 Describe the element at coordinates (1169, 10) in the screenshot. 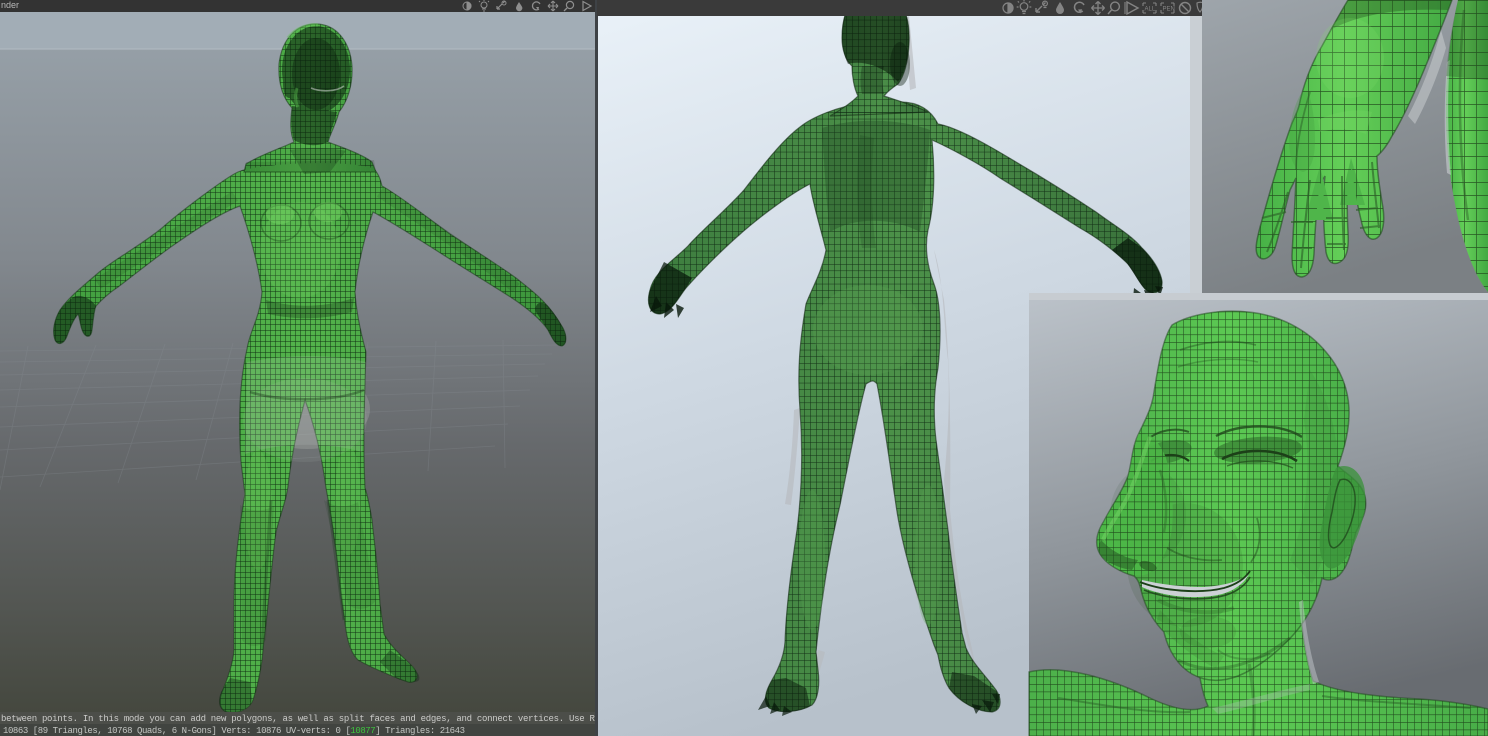

I see `svg-text: PEN` at that location.